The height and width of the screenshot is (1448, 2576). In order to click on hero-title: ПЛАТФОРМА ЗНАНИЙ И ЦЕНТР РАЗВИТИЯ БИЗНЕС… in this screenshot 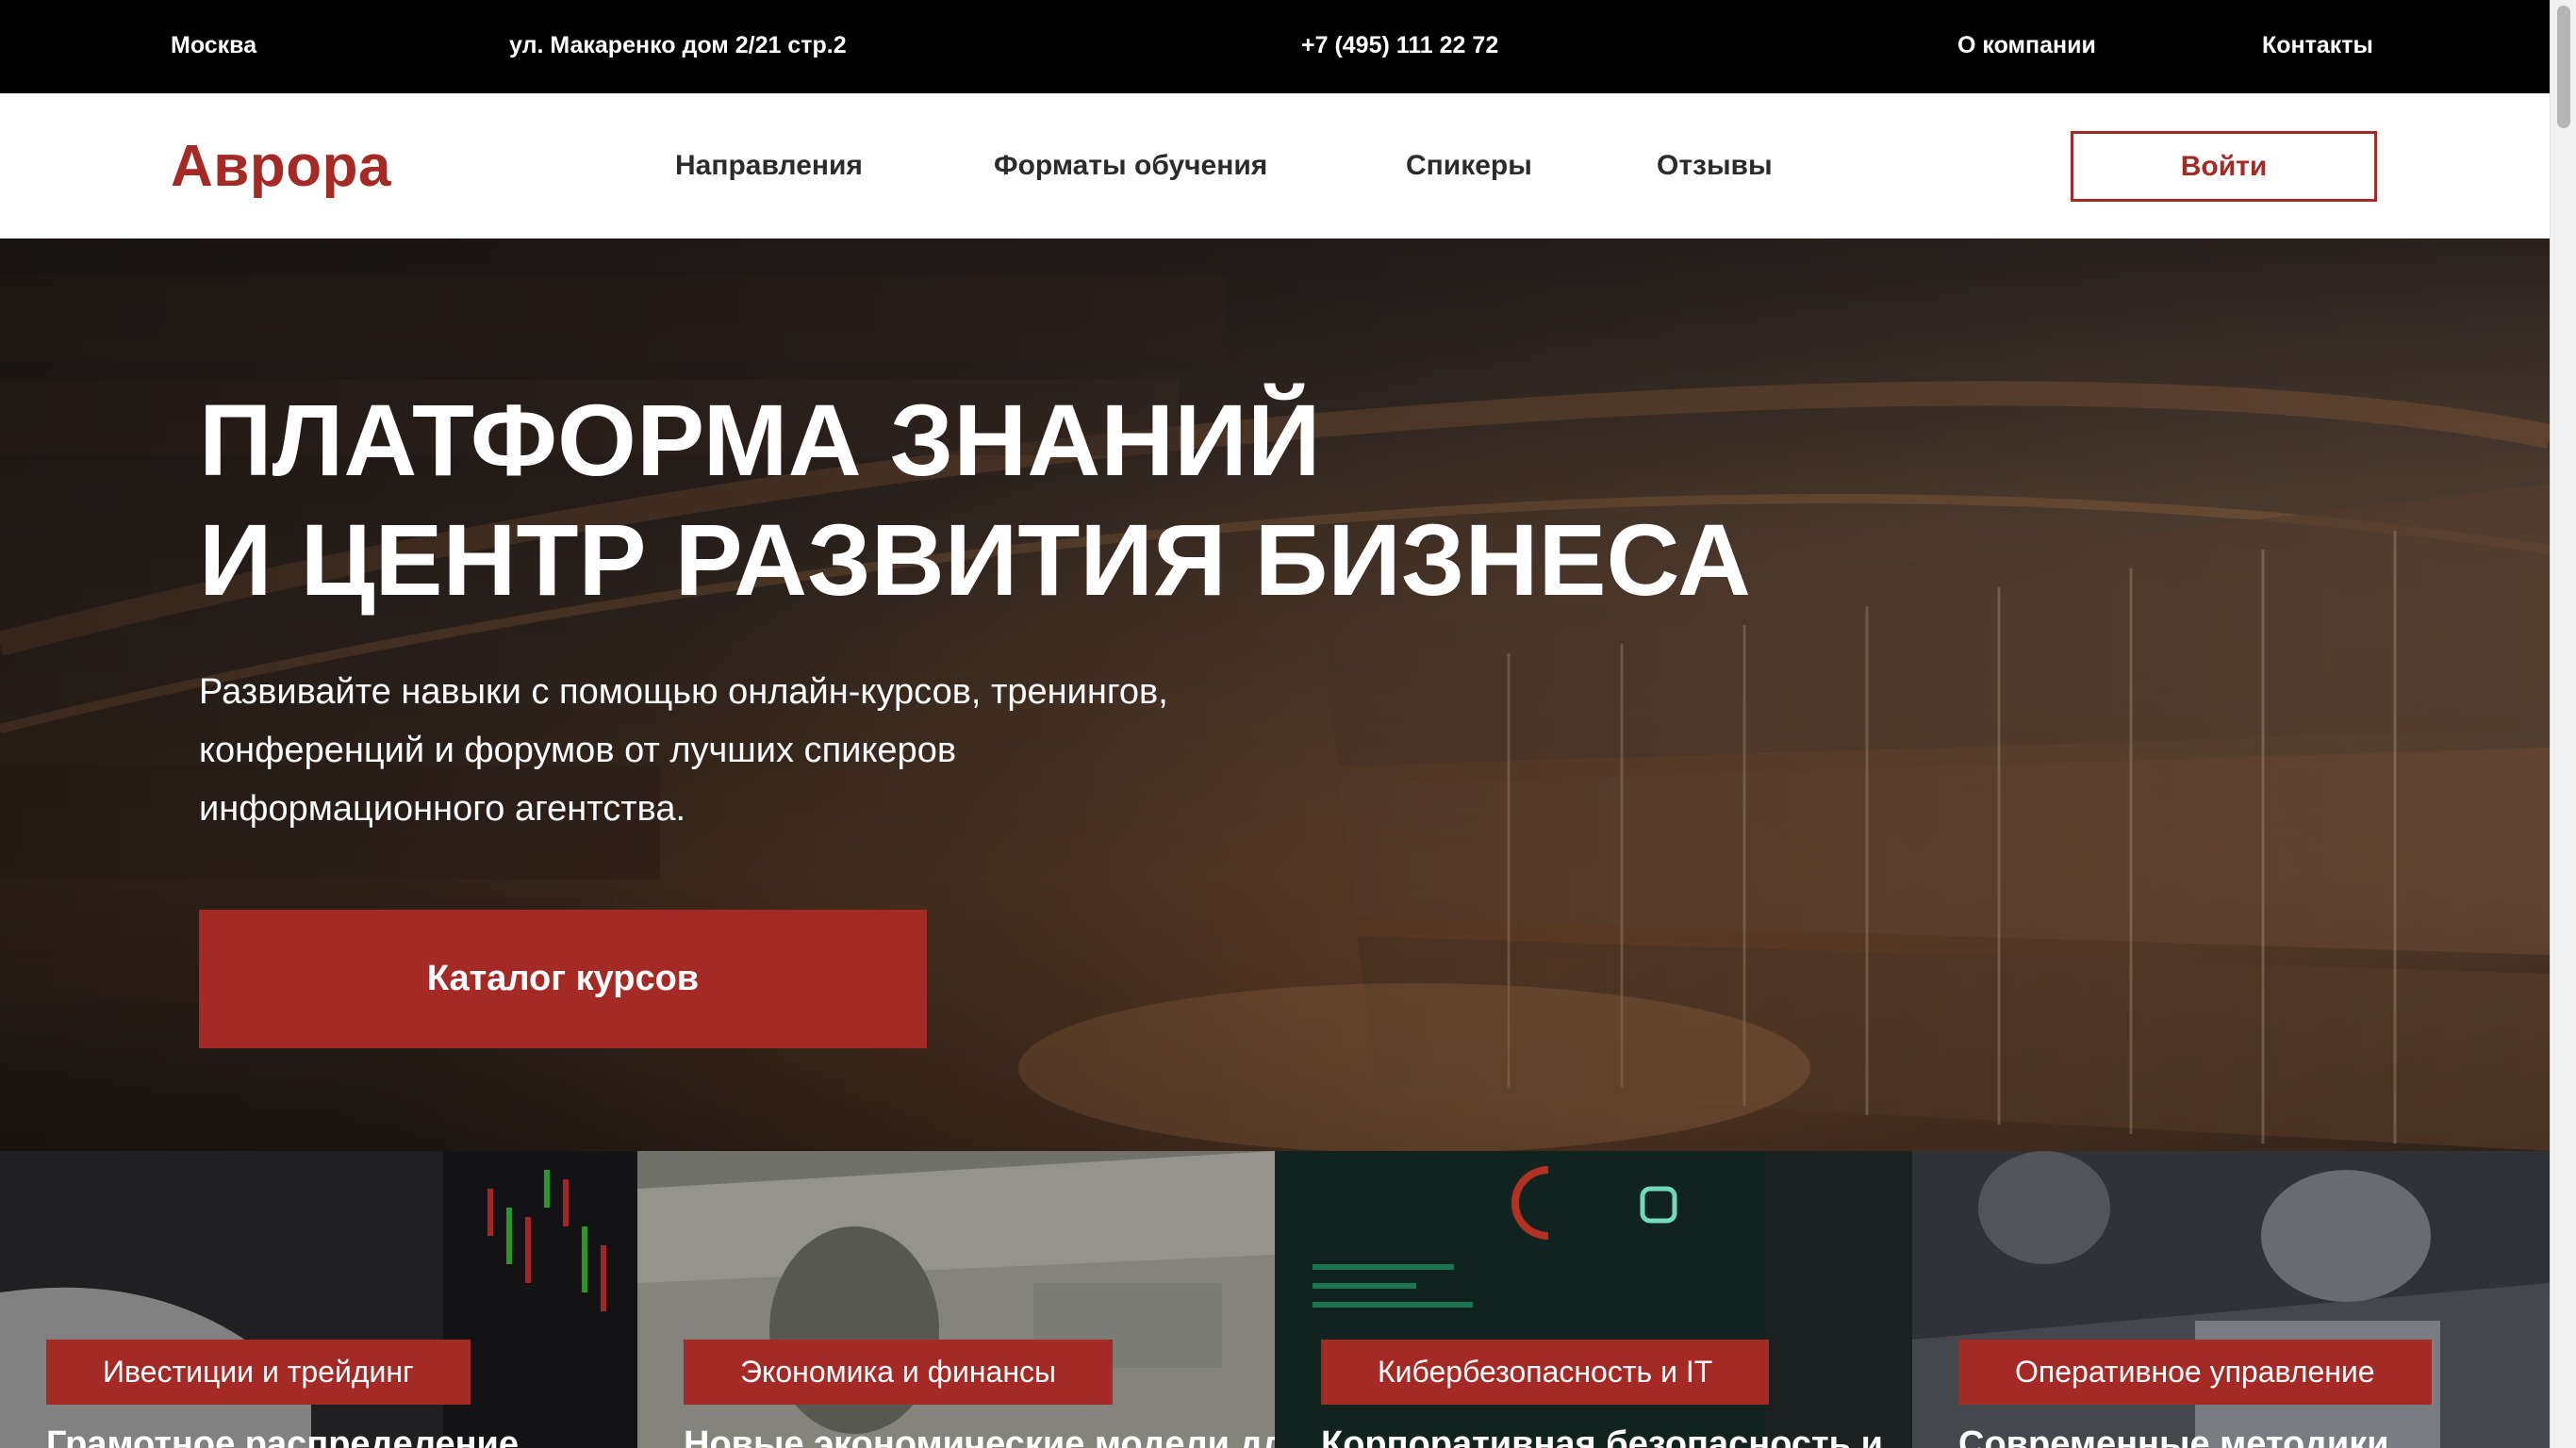, I will do `click(975, 499)`.